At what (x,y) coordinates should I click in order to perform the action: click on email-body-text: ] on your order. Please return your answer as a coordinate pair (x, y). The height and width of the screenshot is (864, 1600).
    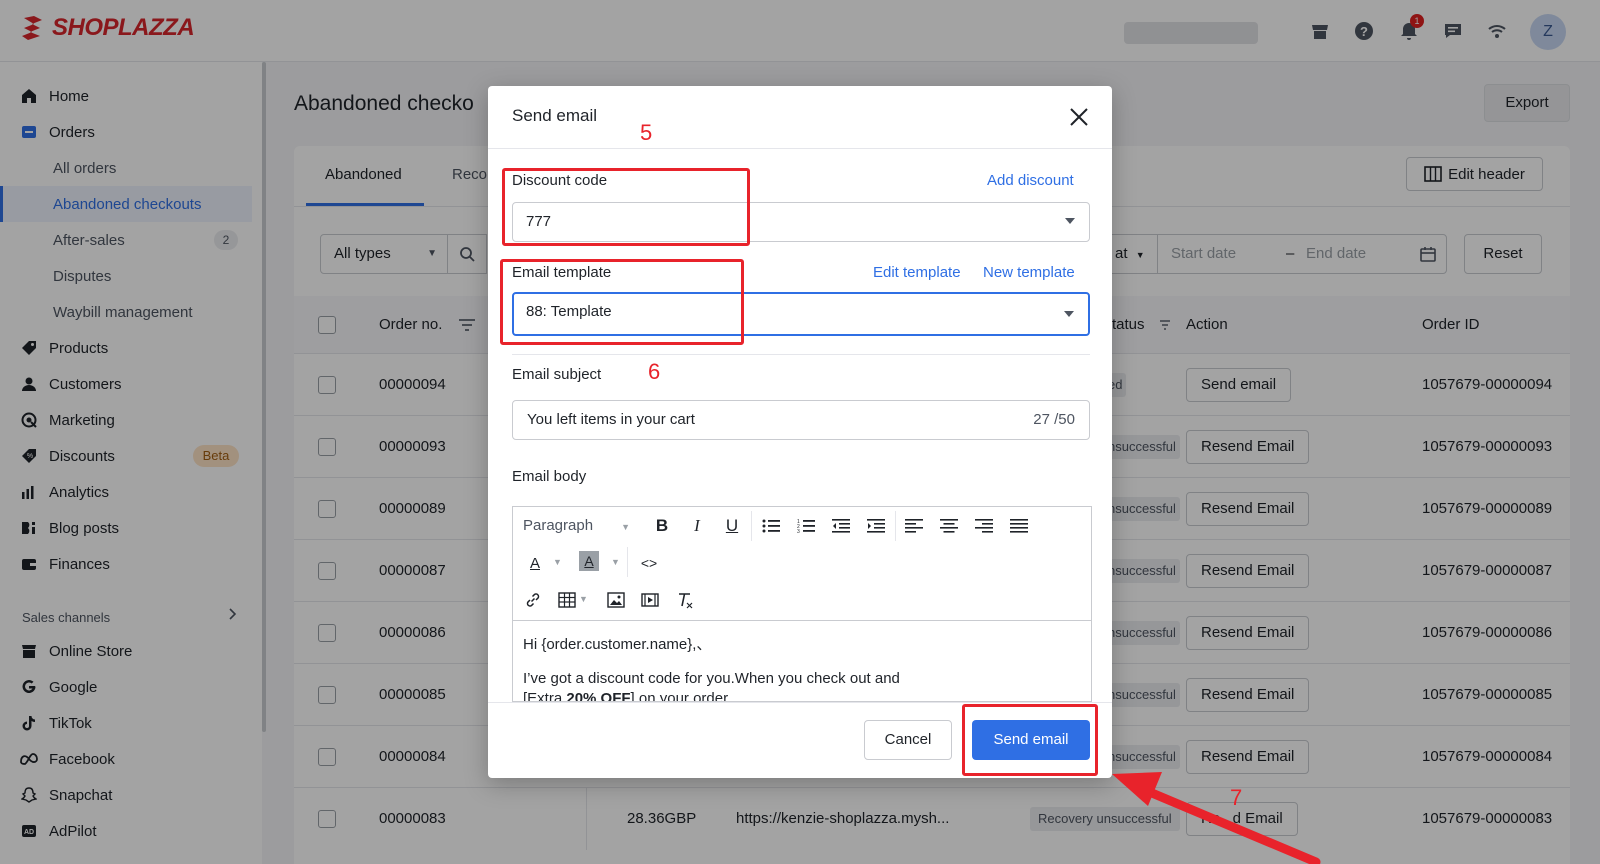
    Looking at the image, I should click on (679, 696).